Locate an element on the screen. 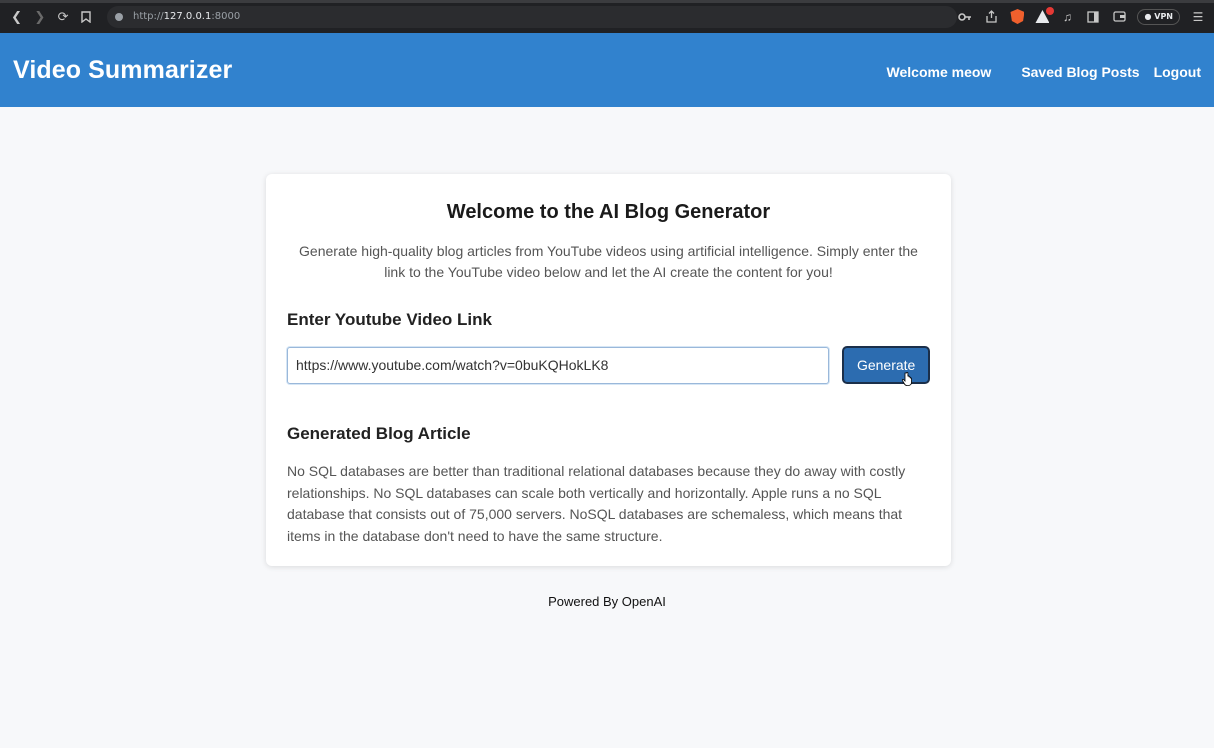 This screenshot has width=1214, height=748. nav-links: Welcome meow Saved Blog Posts Logout is located at coordinates (1044, 72).